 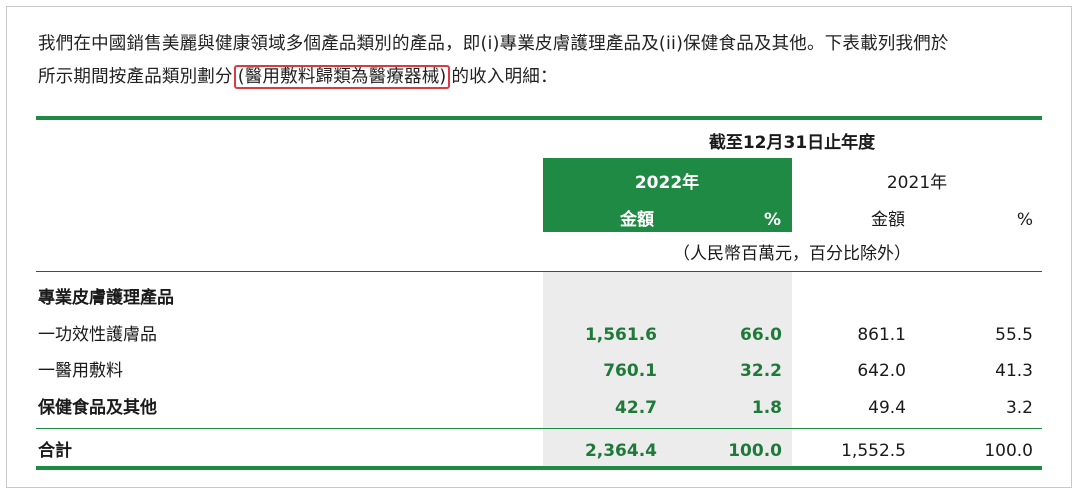 What do you see at coordinates (792, 143) in the screenshot?
I see `period-header: 截至12月31日止年度` at bounding box center [792, 143].